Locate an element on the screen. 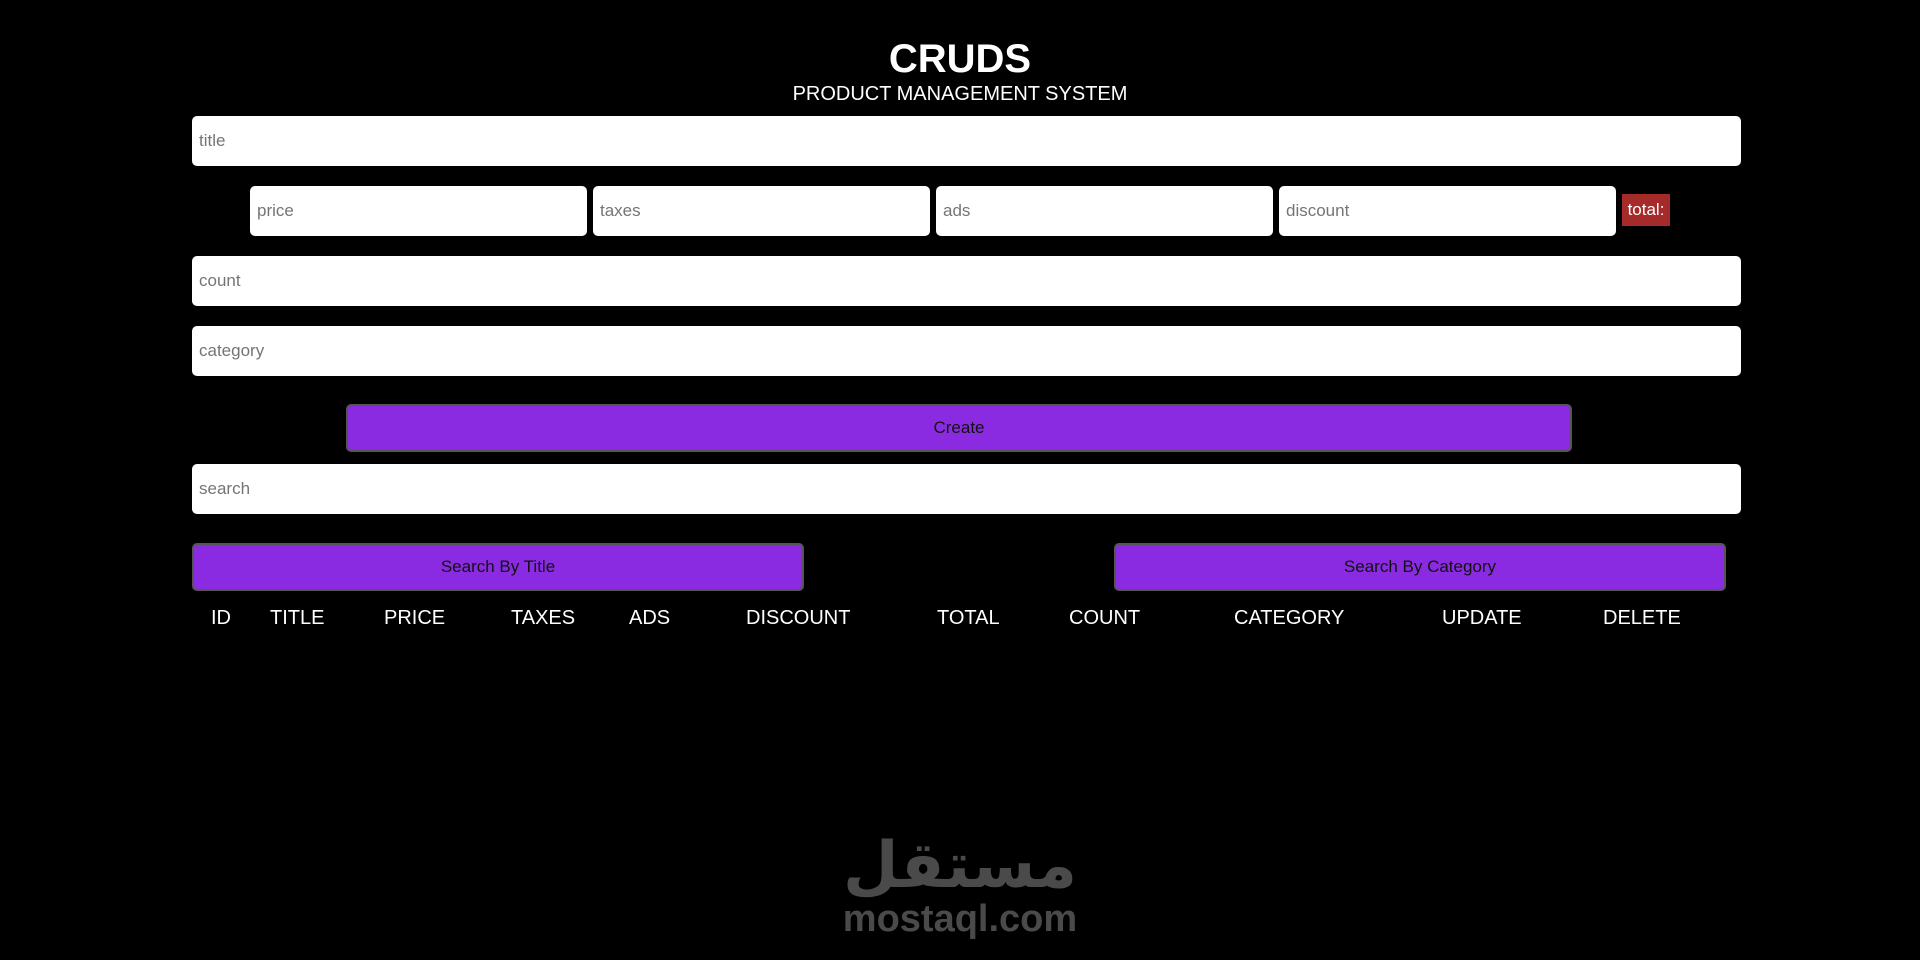 The height and width of the screenshot is (960, 1920). title-input is located at coordinates (966, 141).